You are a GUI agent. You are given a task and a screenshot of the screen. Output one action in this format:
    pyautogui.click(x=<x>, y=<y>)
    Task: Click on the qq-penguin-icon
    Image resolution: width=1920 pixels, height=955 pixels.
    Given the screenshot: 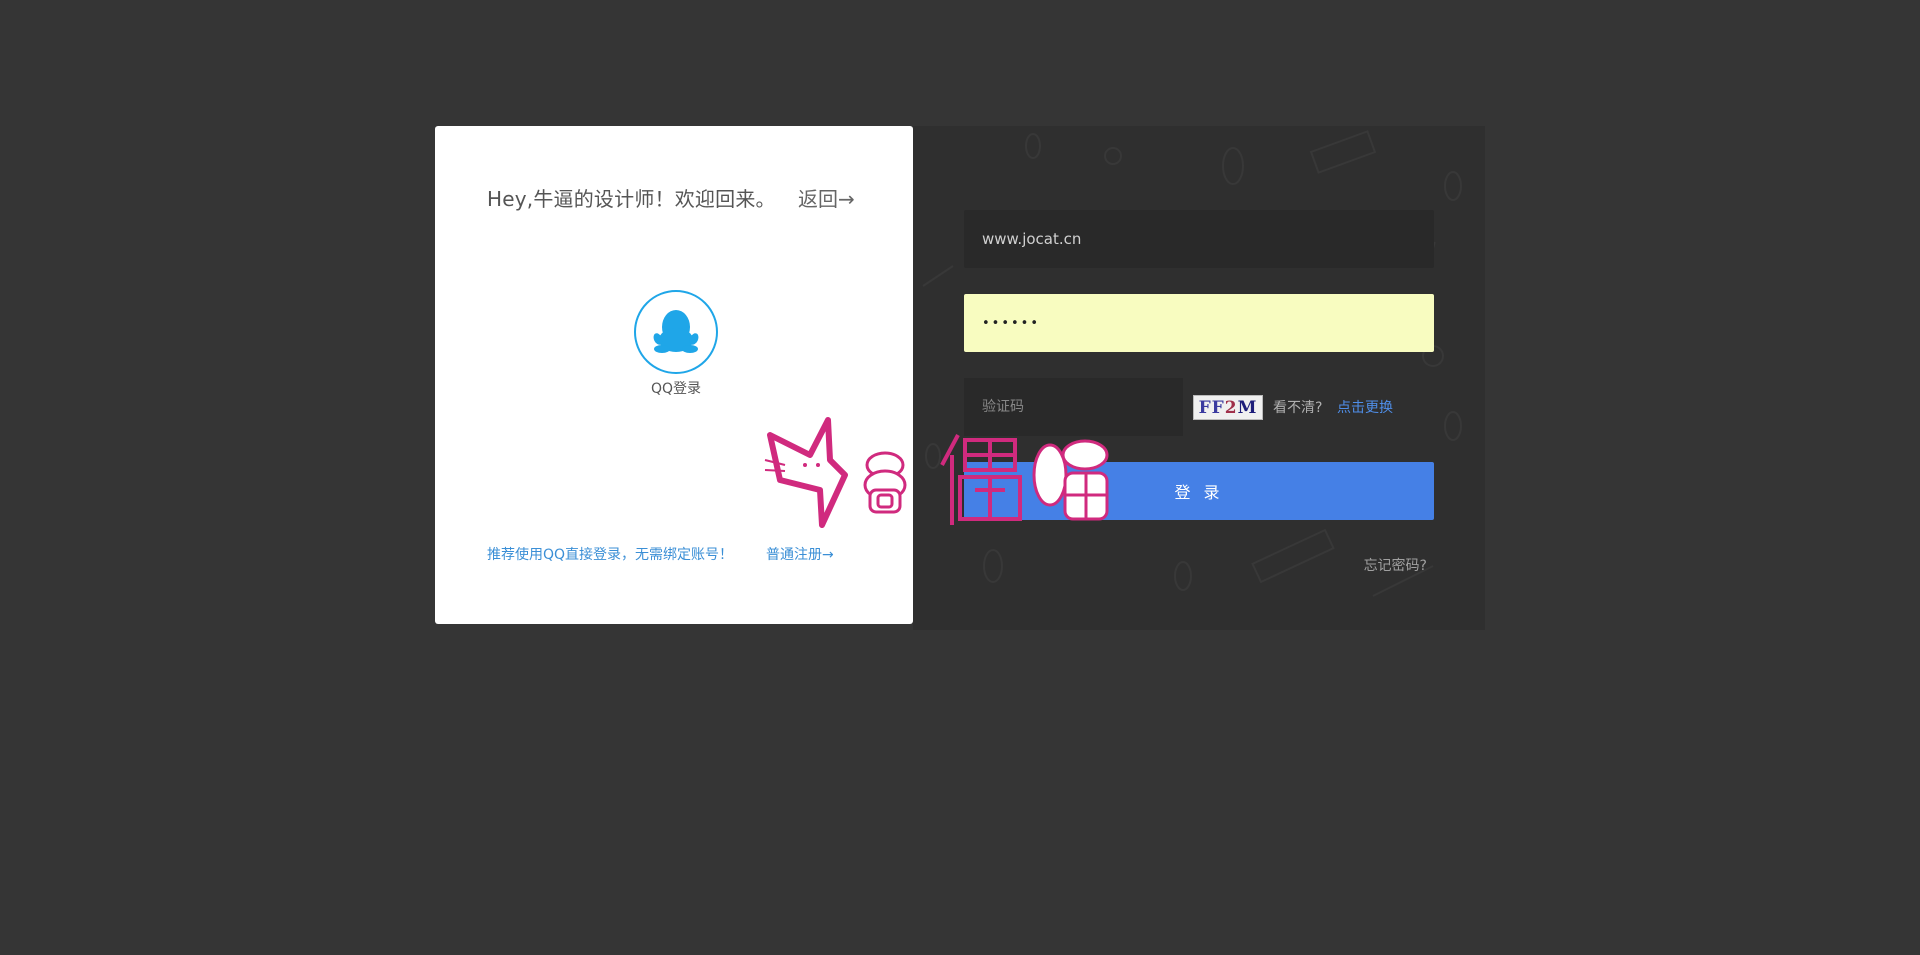 What is the action you would take?
    pyautogui.click(x=676, y=331)
    